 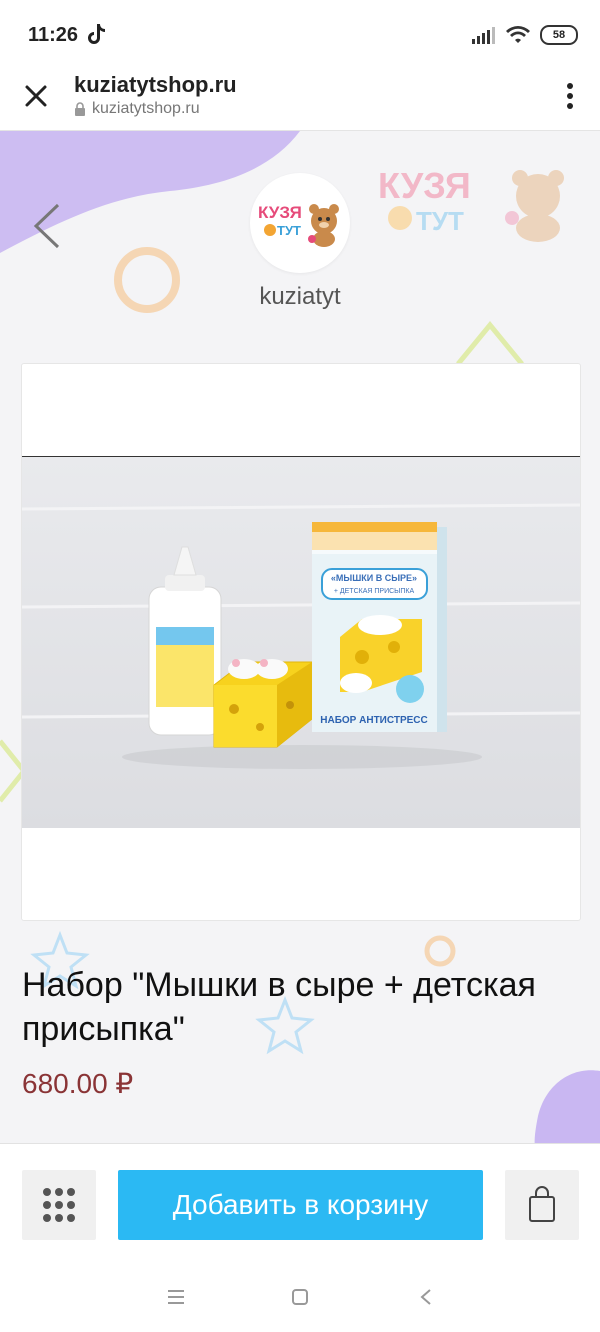 I want to click on box-subtitle: + ДЕТСКАЯ ПРИСЫПКА, so click(x=374, y=591).